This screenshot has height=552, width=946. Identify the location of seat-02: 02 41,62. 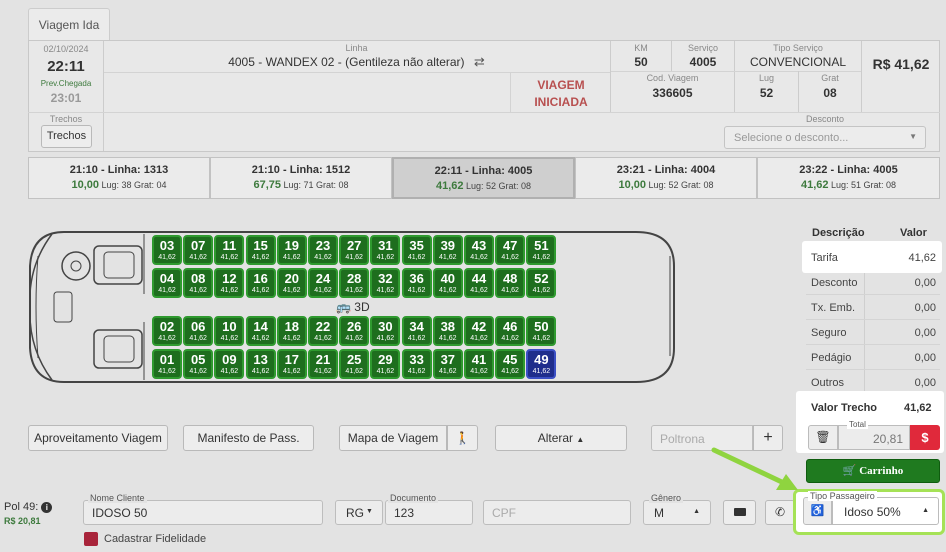
(167, 331).